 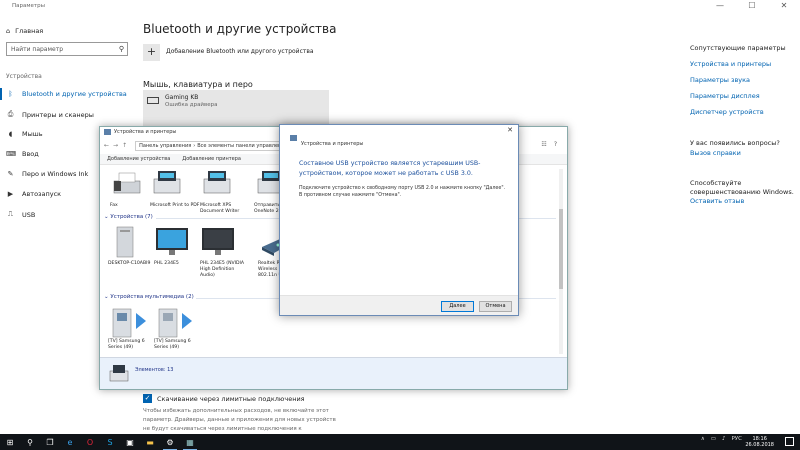 What do you see at coordinates (154, 370) in the screenshot?
I see `item-count: Элементов: 13` at bounding box center [154, 370].